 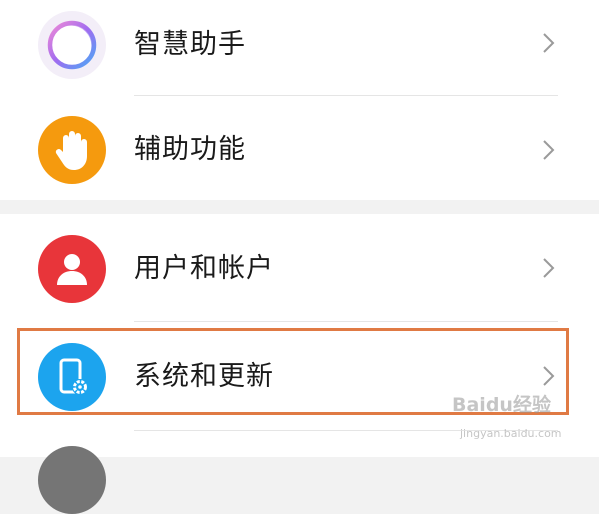 I want to click on assistant-ring-icon, so click(x=72, y=45).